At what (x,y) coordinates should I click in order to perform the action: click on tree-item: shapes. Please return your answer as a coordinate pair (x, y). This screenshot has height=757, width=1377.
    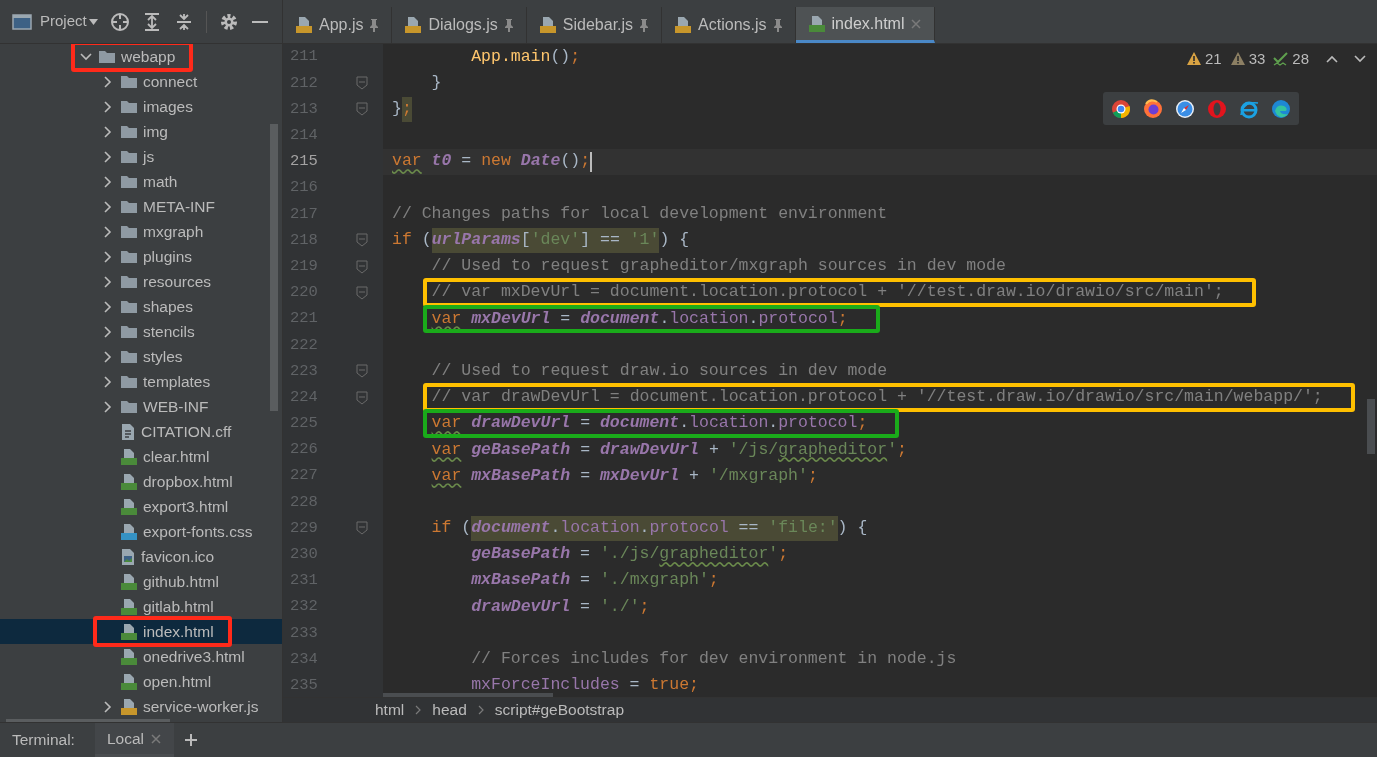
    Looking at the image, I should click on (141, 306).